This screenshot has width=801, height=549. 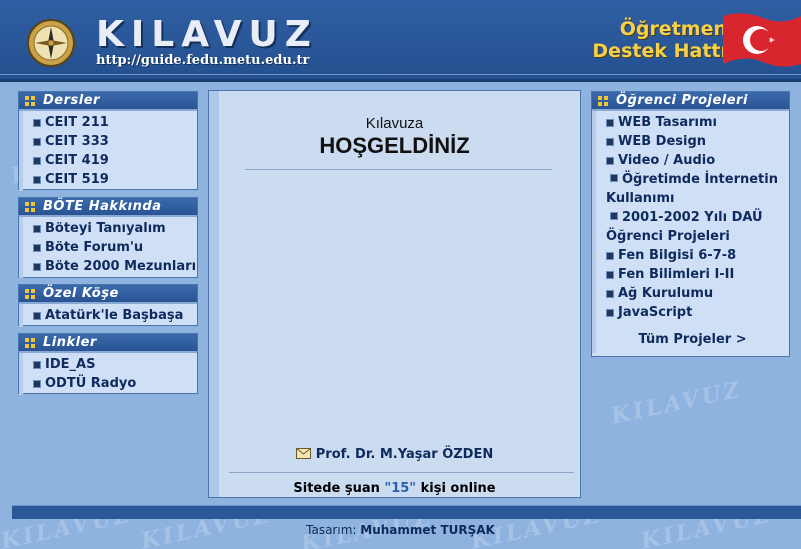 What do you see at coordinates (336, 488) in the screenshot?
I see `online-prefix: Sitede şuan` at bounding box center [336, 488].